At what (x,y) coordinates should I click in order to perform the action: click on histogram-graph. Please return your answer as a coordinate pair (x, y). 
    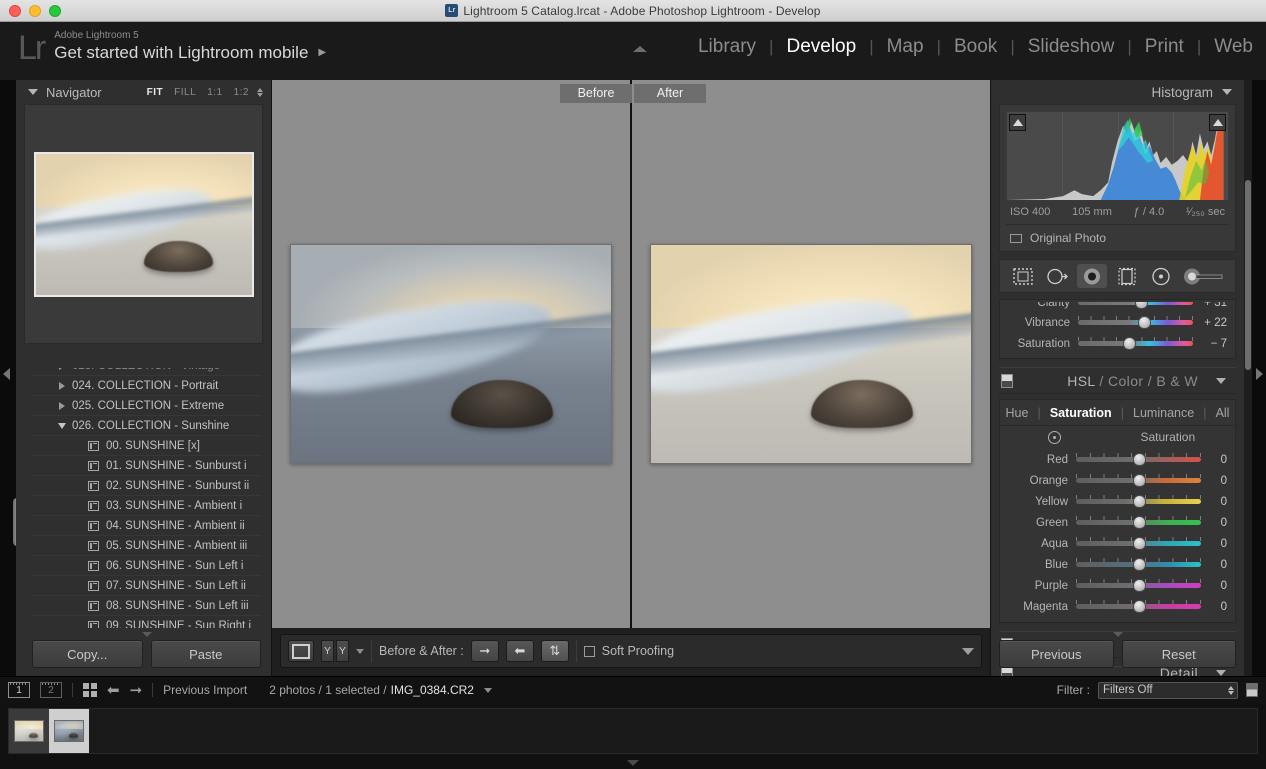
    Looking at the image, I should click on (1117, 156).